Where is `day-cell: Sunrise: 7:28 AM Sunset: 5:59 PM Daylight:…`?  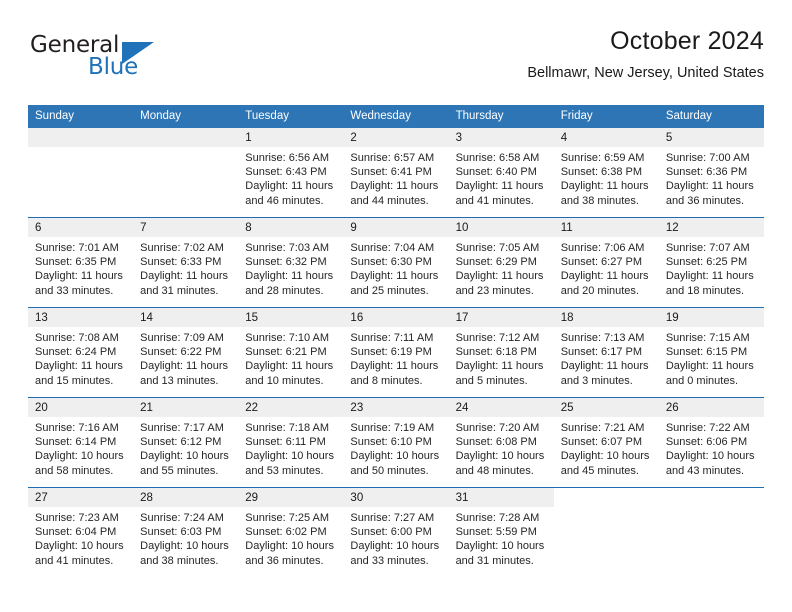 day-cell: Sunrise: 7:28 AM Sunset: 5:59 PM Daylight:… is located at coordinates (501, 542).